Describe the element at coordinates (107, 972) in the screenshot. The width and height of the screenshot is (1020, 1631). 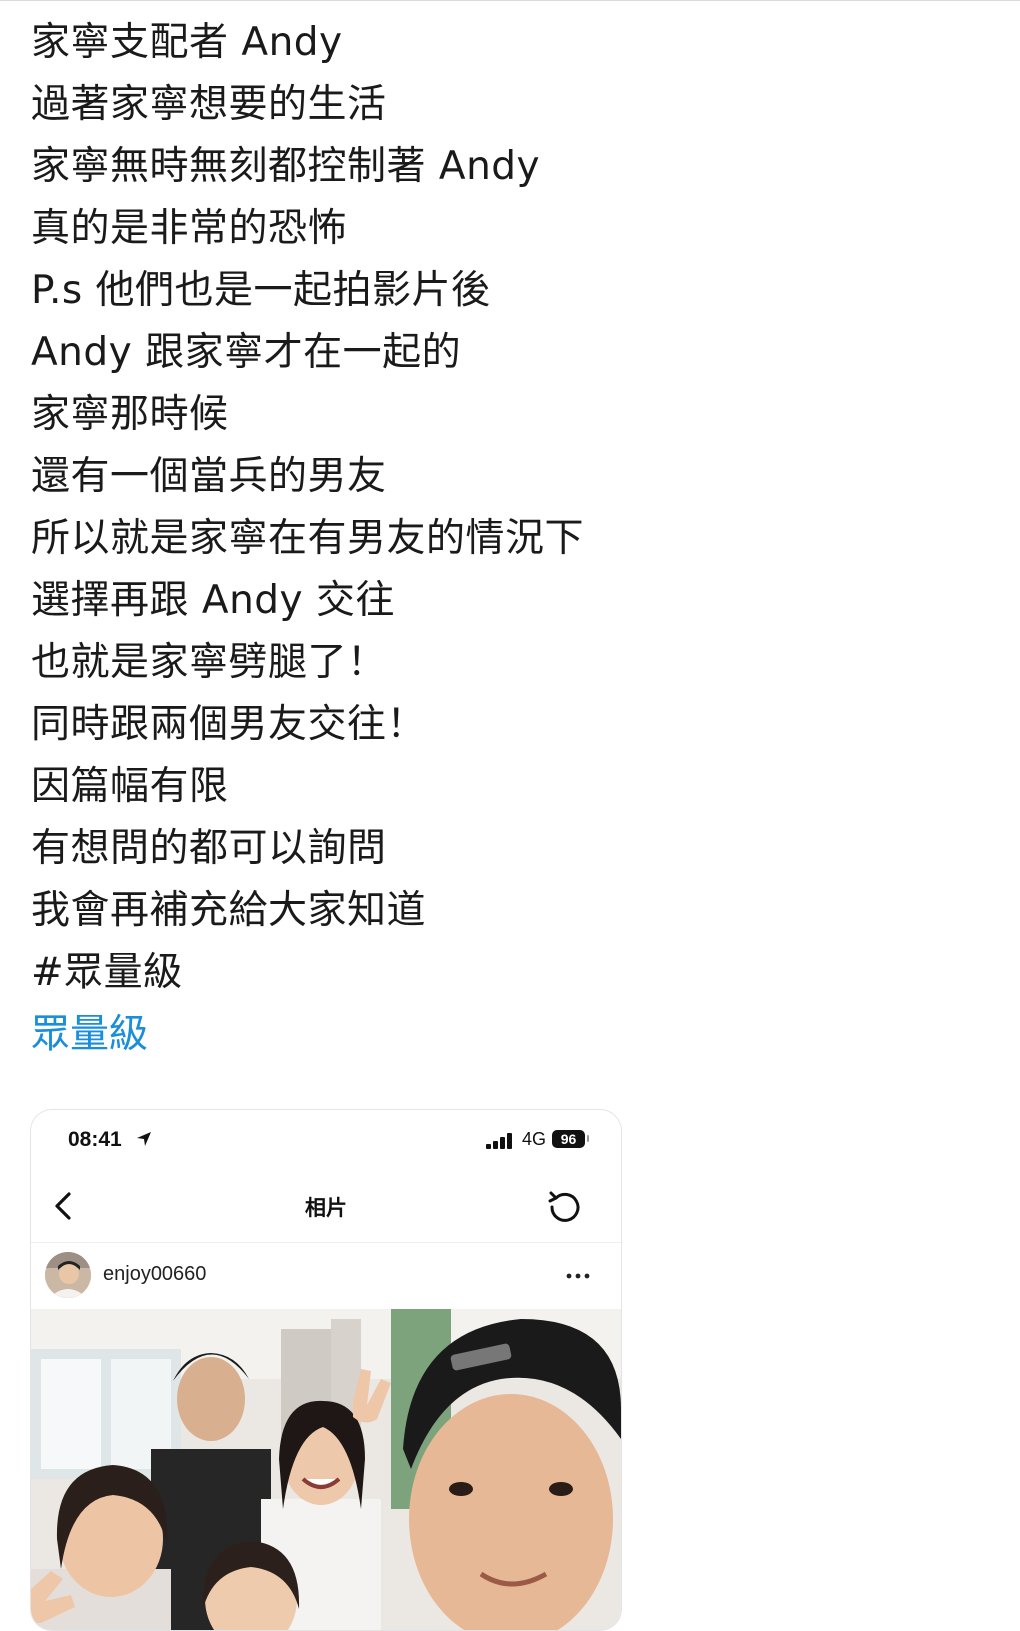
I see `hashtag-text: #眾量級` at that location.